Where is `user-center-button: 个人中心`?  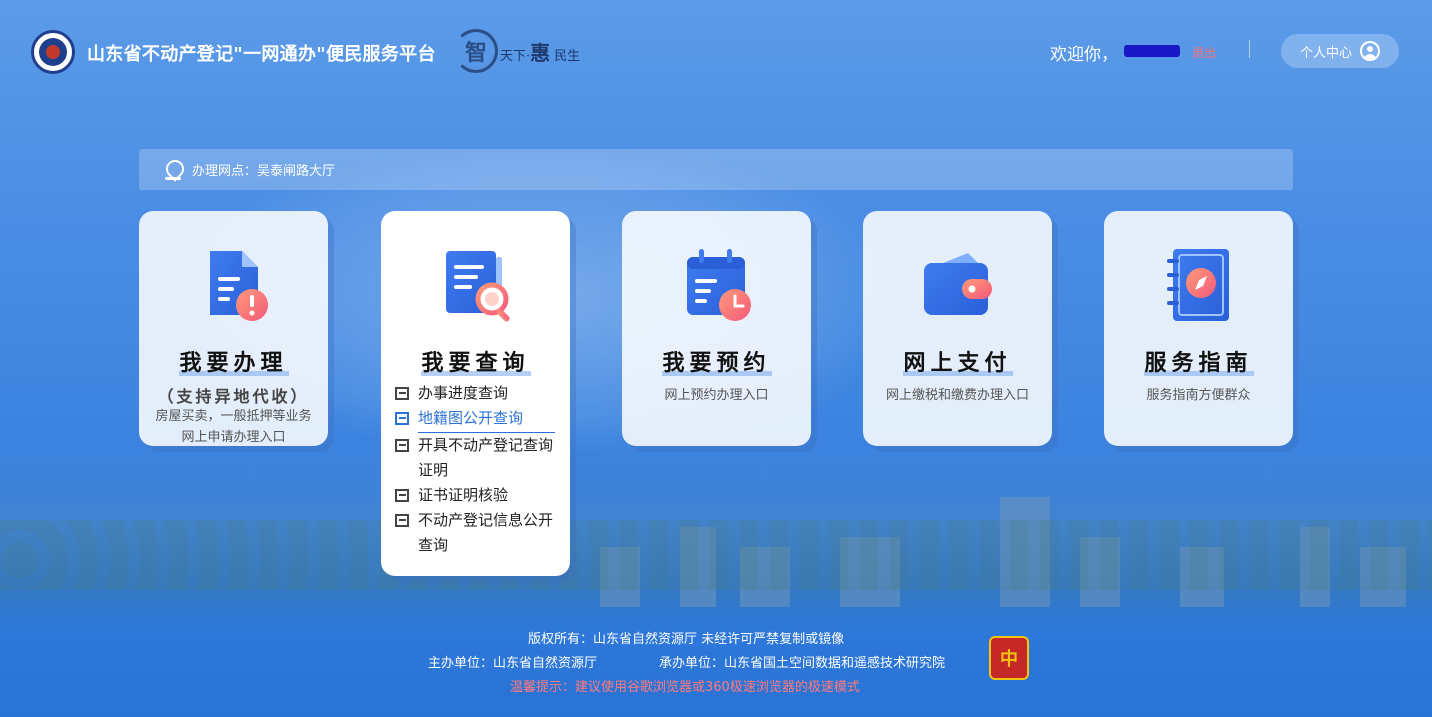
user-center-button: 个人中心 is located at coordinates (1340, 51).